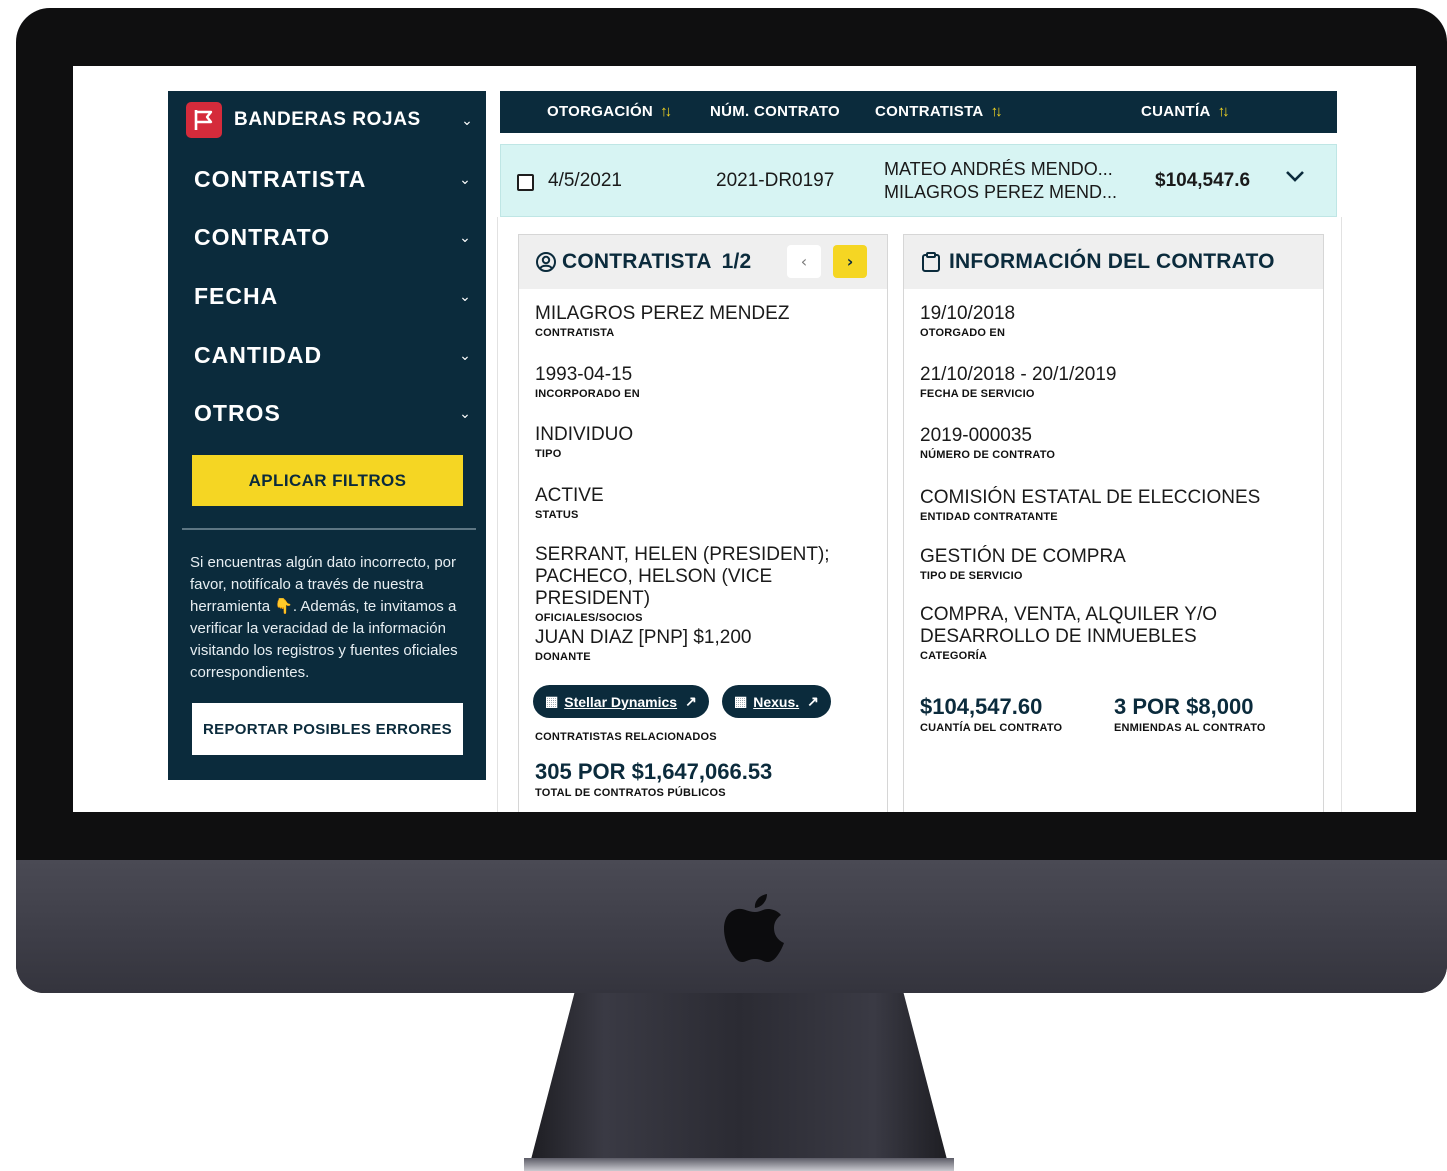 The image size is (1447, 1171). Describe the element at coordinates (584, 434) in the screenshot. I see `field-value: INDIVIDUO` at that location.